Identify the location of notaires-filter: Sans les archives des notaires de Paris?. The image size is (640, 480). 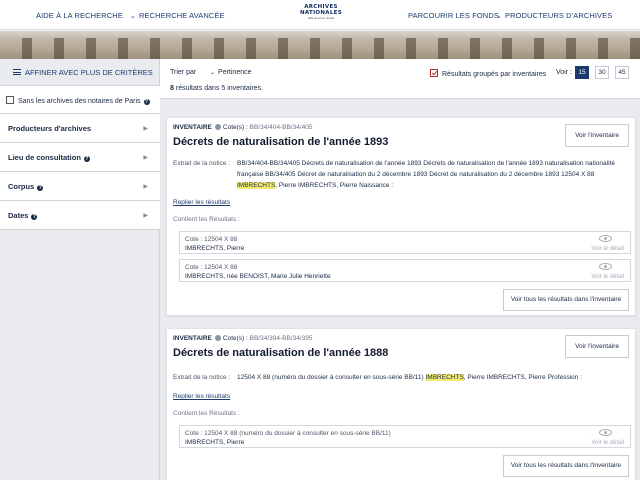
(80, 100).